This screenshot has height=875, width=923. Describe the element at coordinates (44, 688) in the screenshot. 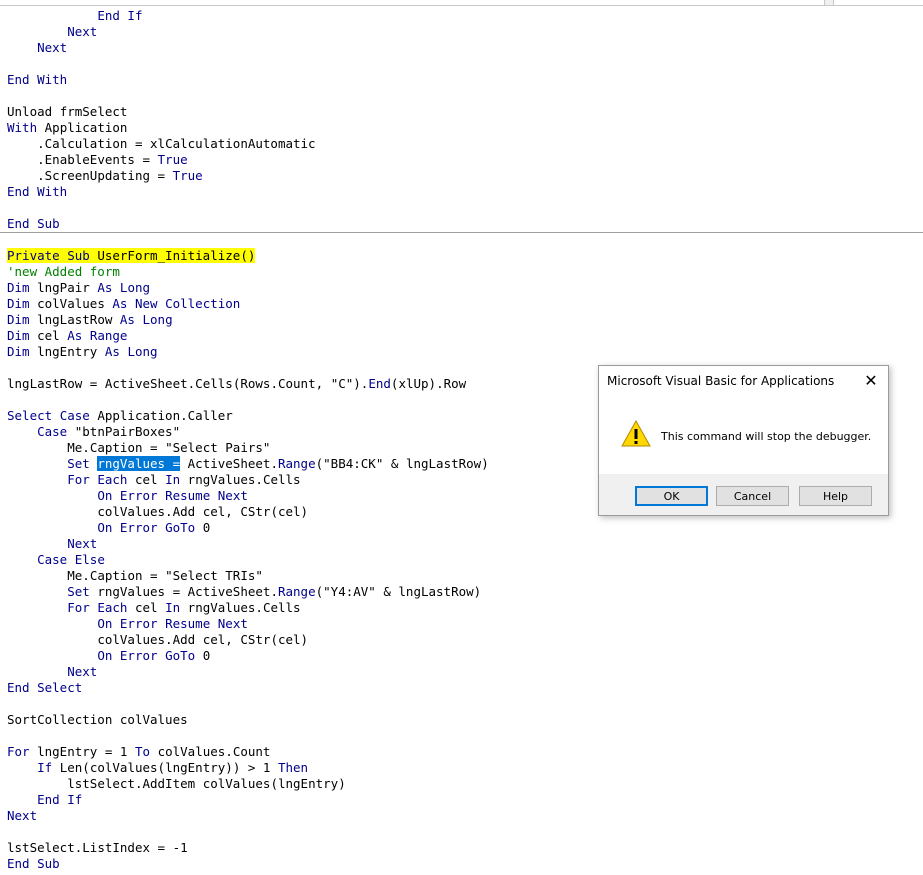

I see `code-line: End Select` at that location.